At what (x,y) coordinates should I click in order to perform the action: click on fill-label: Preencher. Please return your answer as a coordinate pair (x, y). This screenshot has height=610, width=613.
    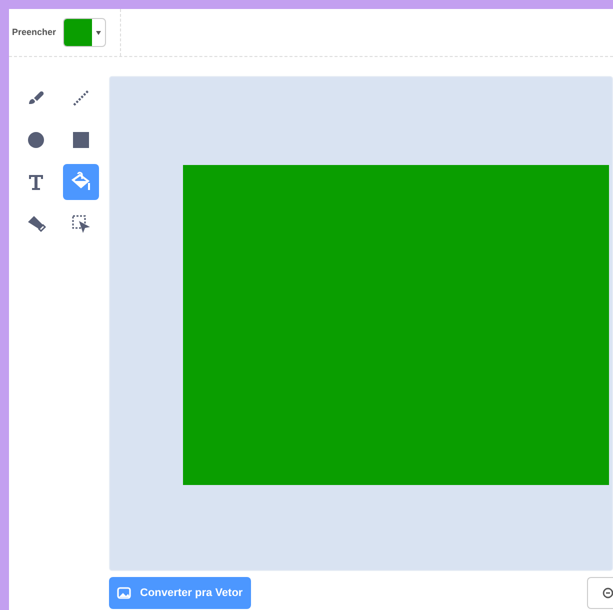
    Looking at the image, I should click on (34, 32).